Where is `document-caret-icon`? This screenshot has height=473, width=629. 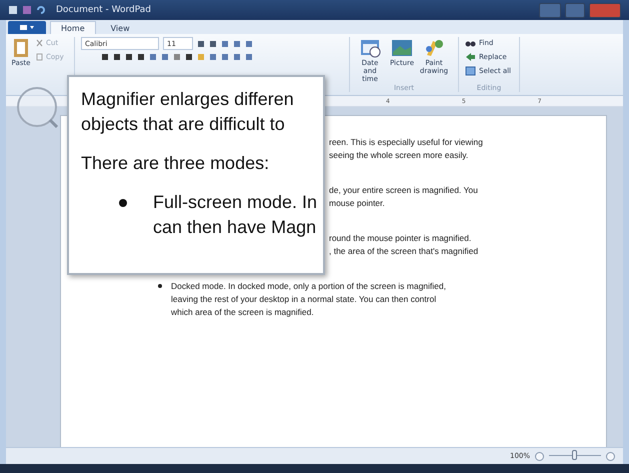
document-caret-icon is located at coordinates (27, 27).